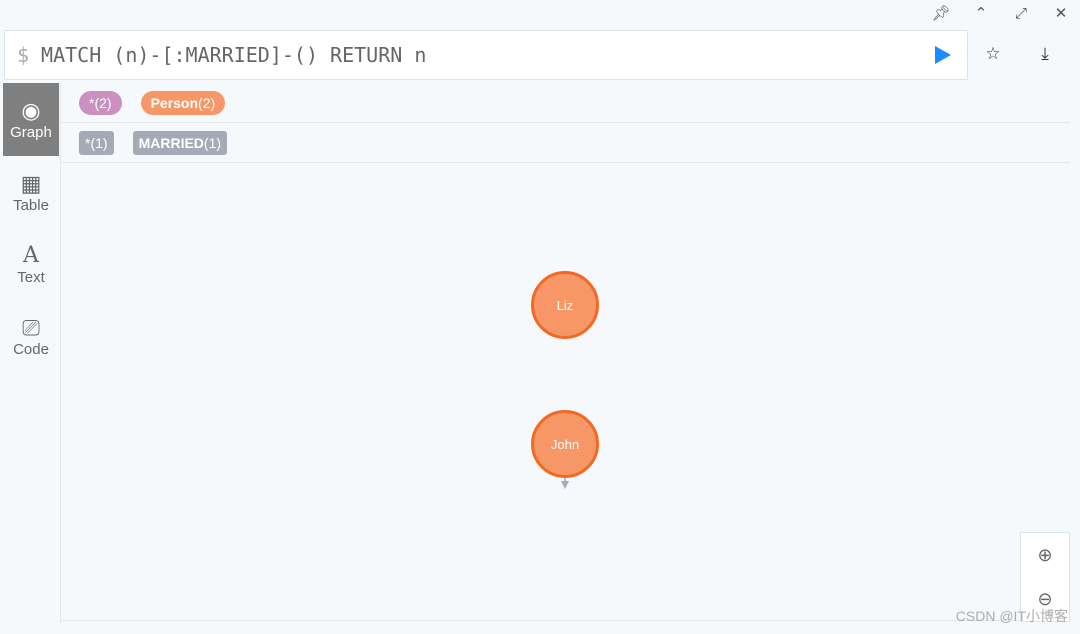  What do you see at coordinates (1061, 13) in the screenshot?
I see `close-icon: ✕` at bounding box center [1061, 13].